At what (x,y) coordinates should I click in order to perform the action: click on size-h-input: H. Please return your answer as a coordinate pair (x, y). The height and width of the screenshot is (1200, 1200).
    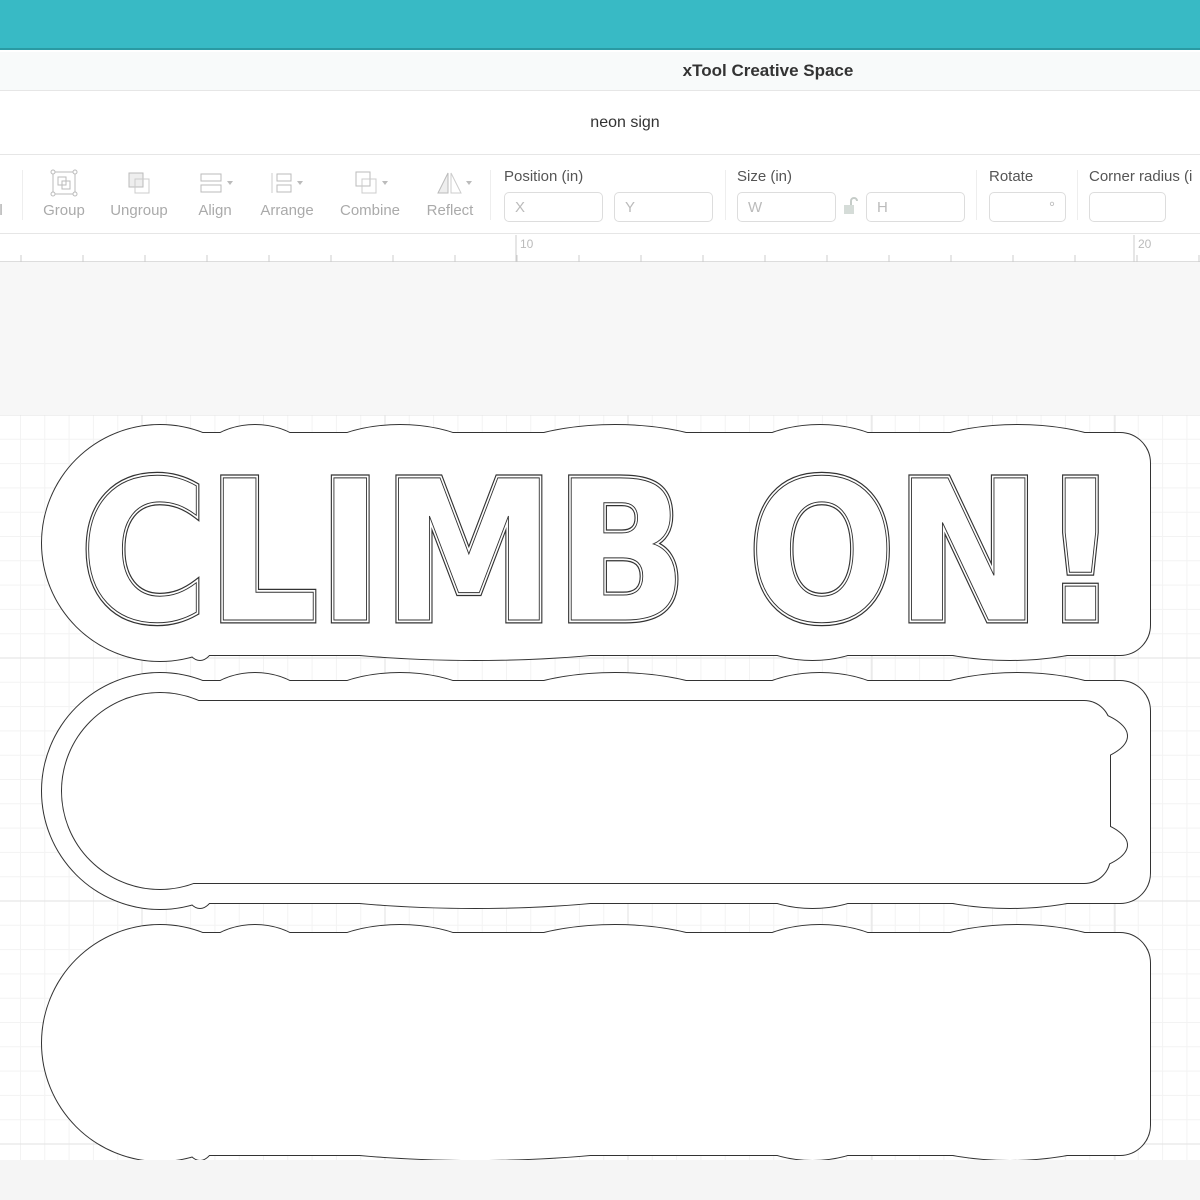
    Looking at the image, I should click on (915, 207).